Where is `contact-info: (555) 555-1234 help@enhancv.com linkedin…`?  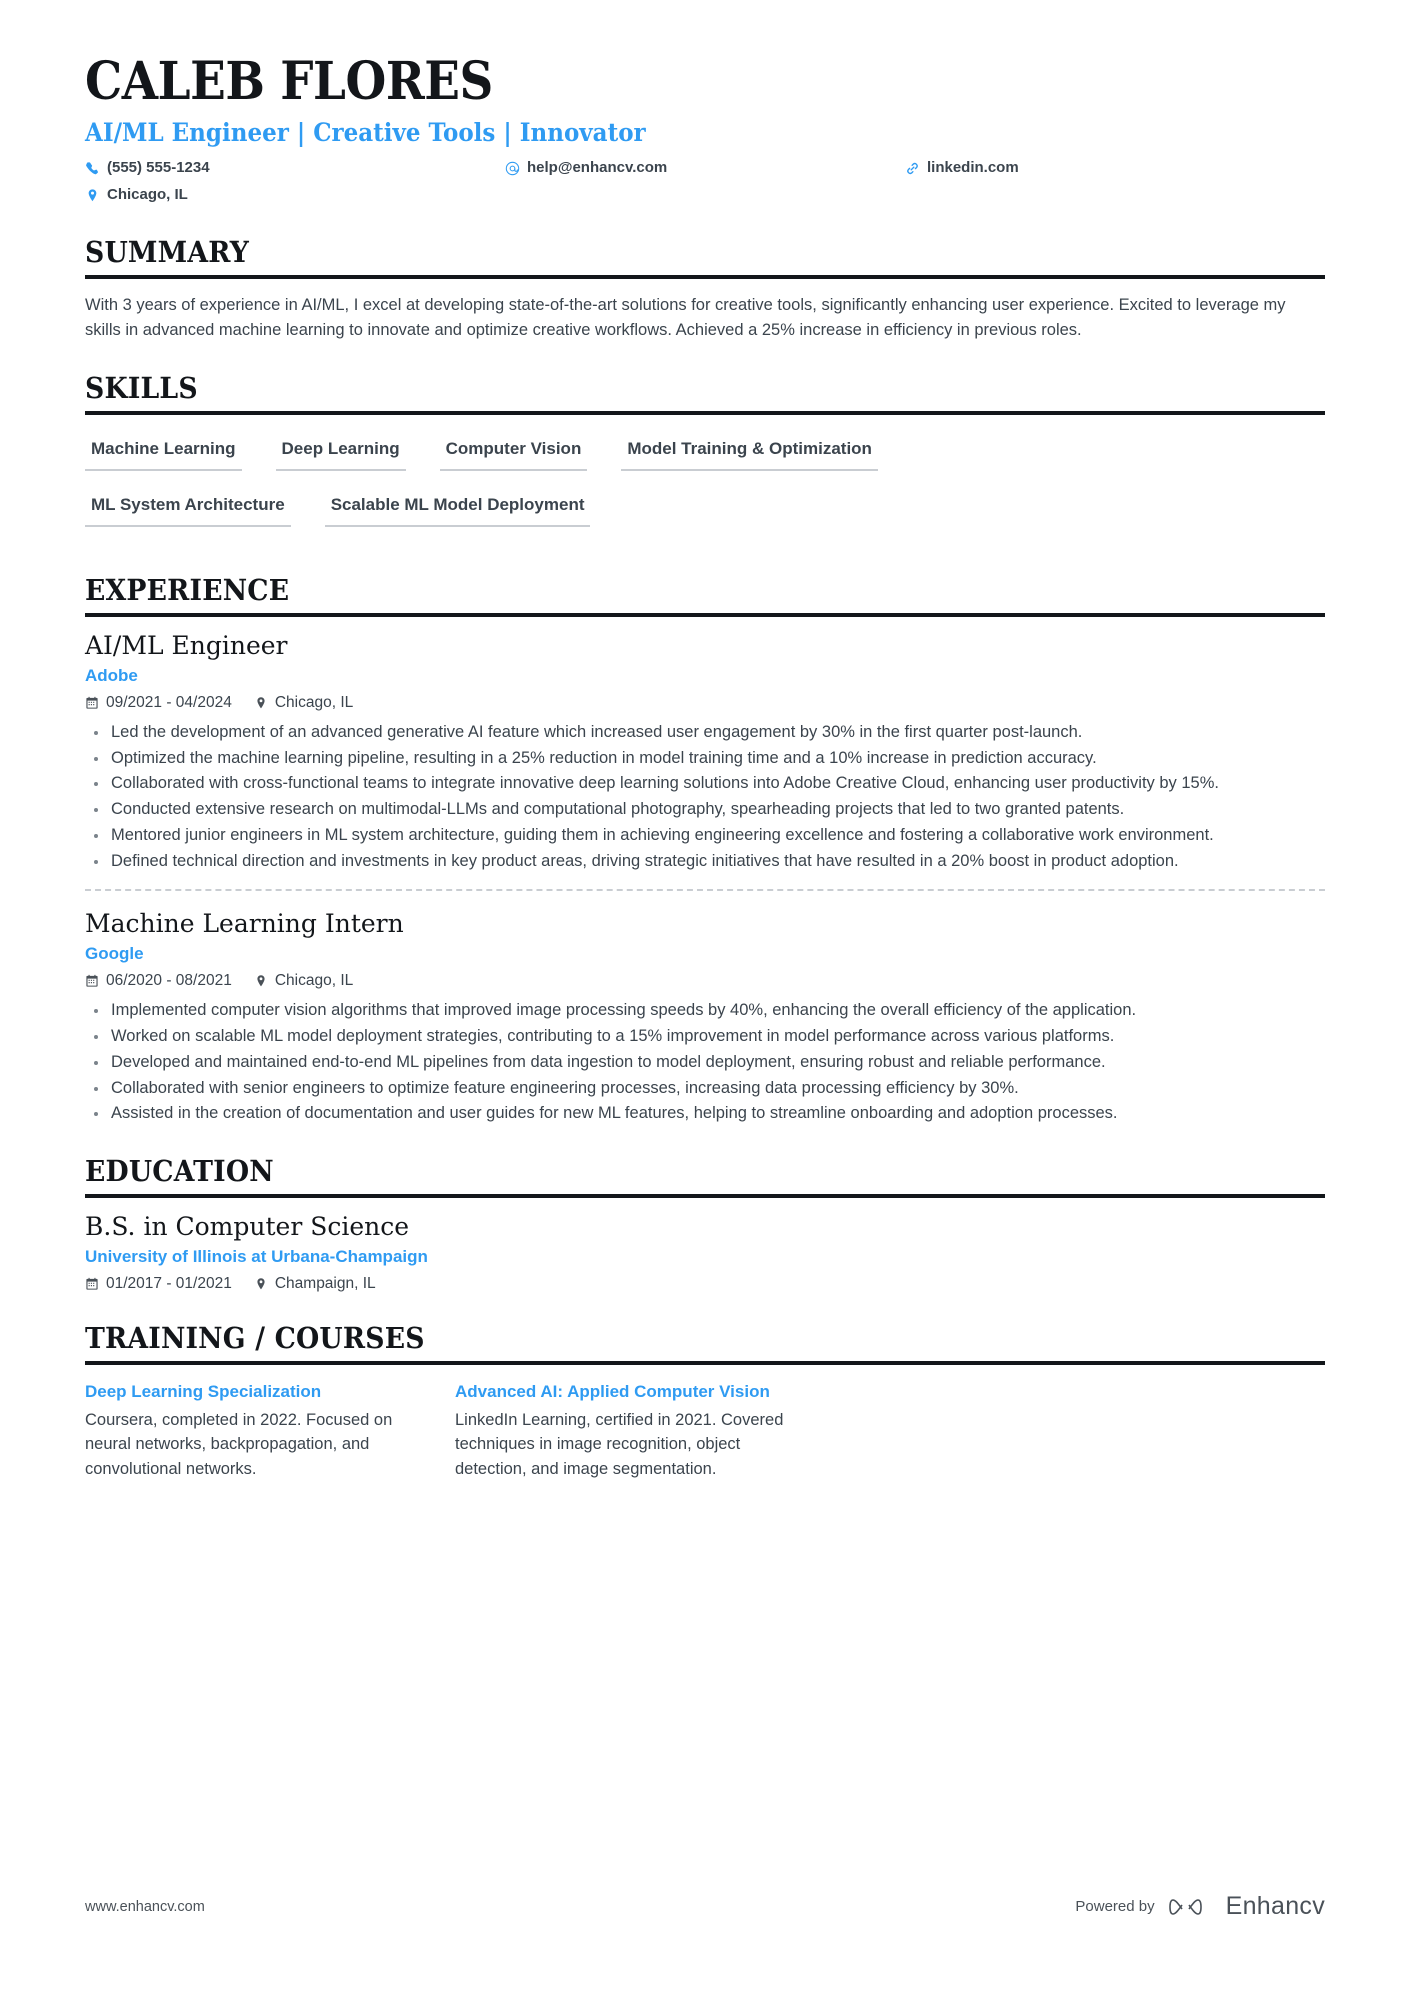 contact-info: (555) 555-1234 help@enhancv.com linkedin… is located at coordinates (705, 182).